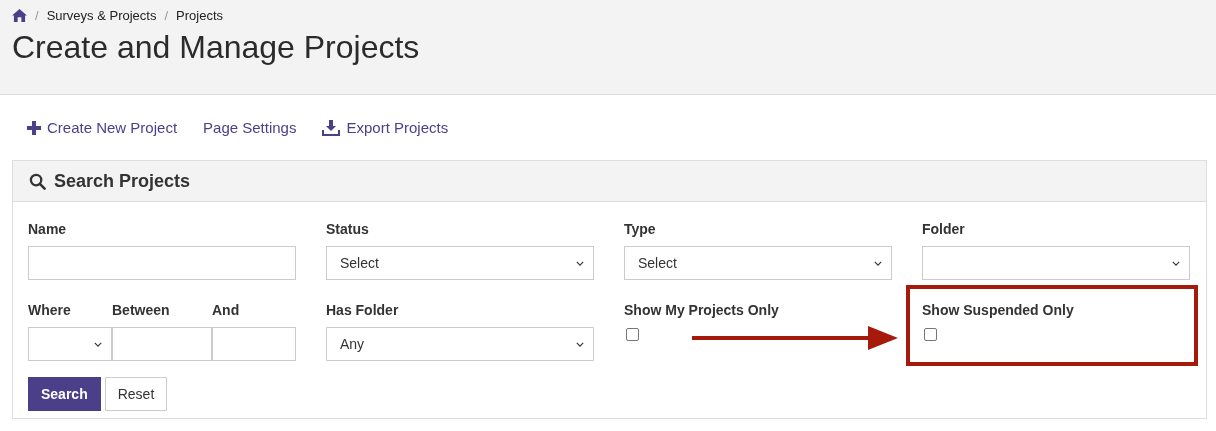 The height and width of the screenshot is (431, 1216). What do you see at coordinates (50, 310) in the screenshot?
I see `field-label: Where` at bounding box center [50, 310].